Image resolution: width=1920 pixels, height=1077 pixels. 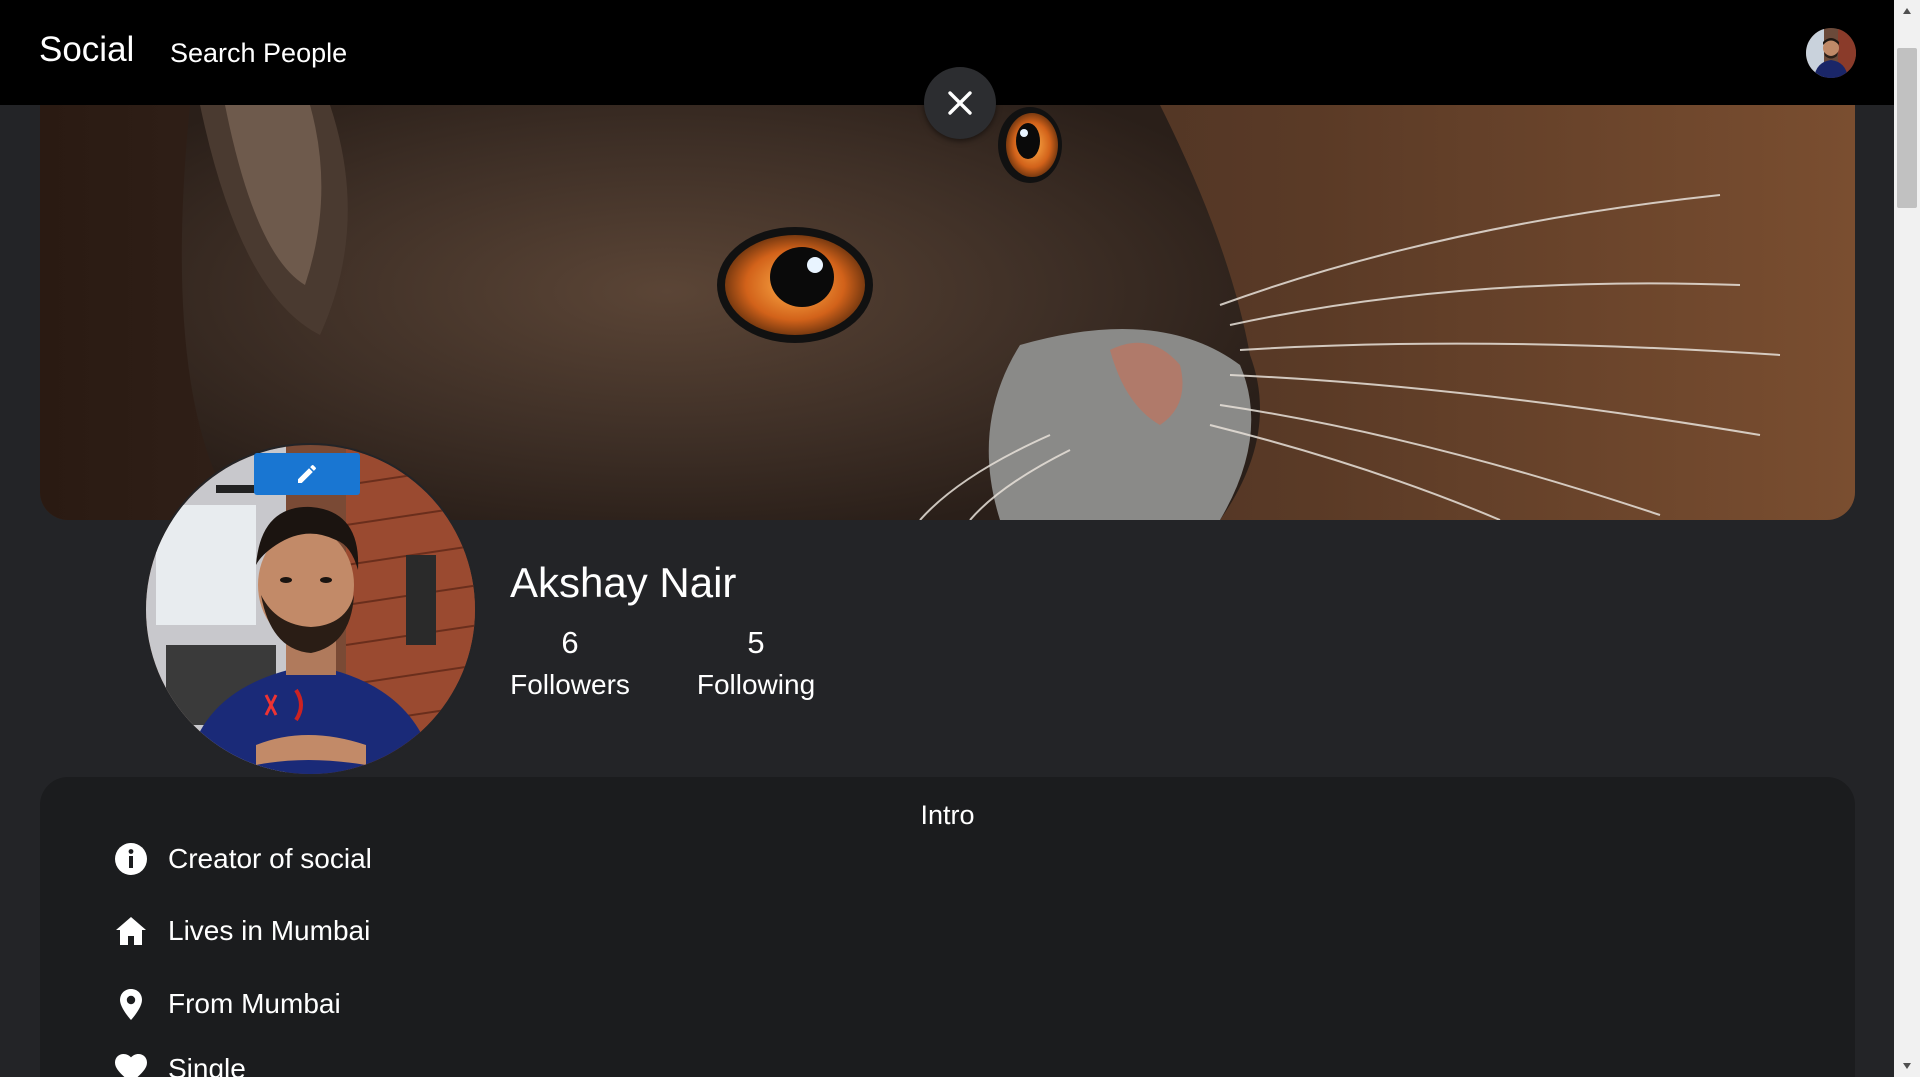 What do you see at coordinates (947, 815) in the screenshot?
I see `intro-title: Intro` at bounding box center [947, 815].